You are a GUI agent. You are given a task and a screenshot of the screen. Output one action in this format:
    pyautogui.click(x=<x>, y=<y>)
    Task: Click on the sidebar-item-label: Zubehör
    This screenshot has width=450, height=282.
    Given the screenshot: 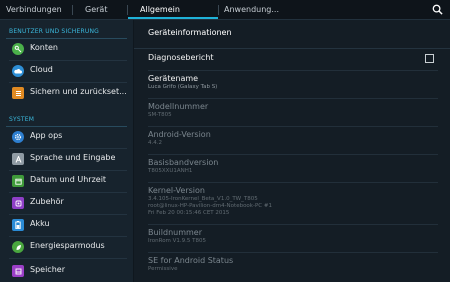 What is the action you would take?
    pyautogui.click(x=47, y=201)
    